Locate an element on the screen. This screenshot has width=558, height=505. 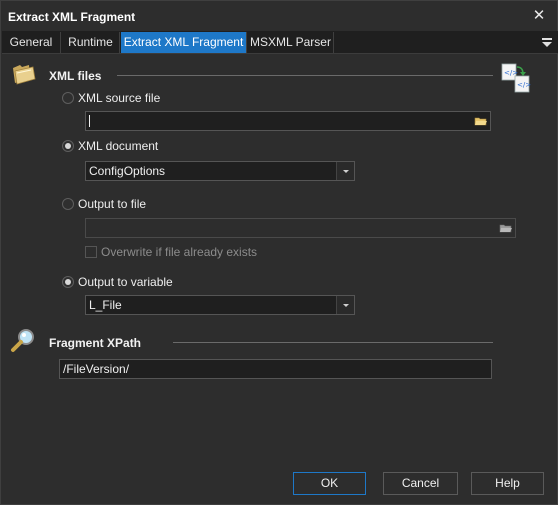
overwrite-checkbox is located at coordinates (91, 252).